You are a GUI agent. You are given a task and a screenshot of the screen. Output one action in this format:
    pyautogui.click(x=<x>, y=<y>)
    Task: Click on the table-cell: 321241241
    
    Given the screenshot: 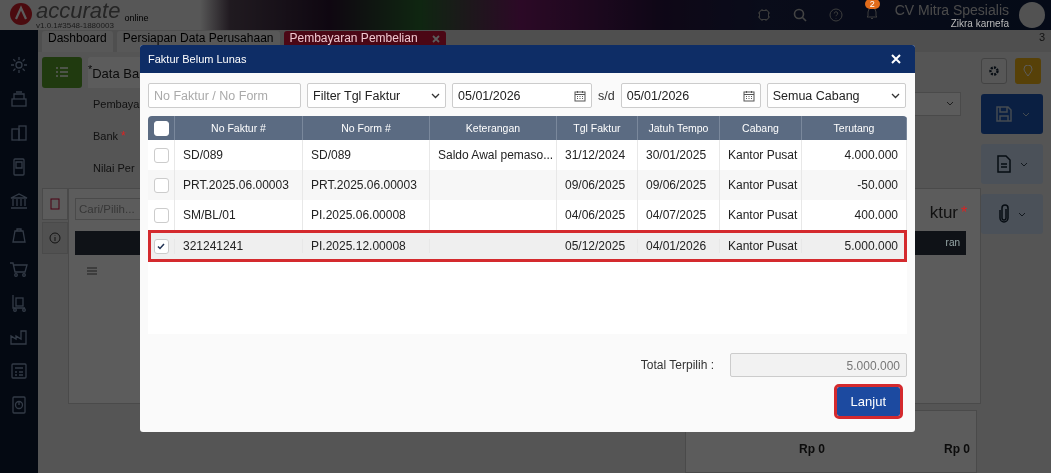 What is the action you would take?
    pyautogui.click(x=213, y=246)
    